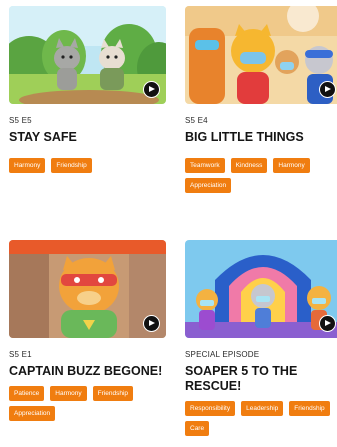  I want to click on episode-number: SPECIAL EPISODE, so click(222, 354).